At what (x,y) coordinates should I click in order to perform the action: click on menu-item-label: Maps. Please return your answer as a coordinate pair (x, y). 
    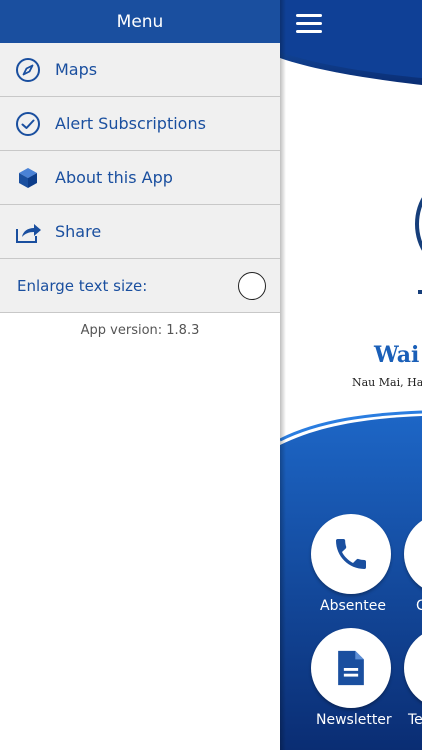
    Looking at the image, I should click on (76, 69).